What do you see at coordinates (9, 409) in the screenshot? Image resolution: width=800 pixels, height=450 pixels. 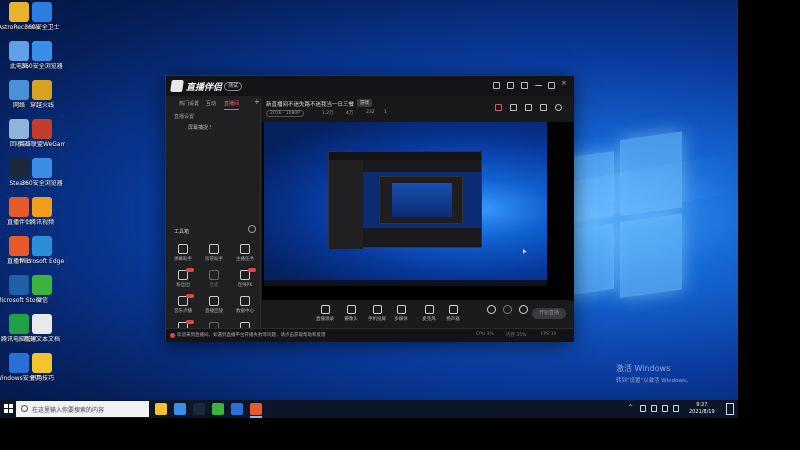 I see `start-button` at bounding box center [9, 409].